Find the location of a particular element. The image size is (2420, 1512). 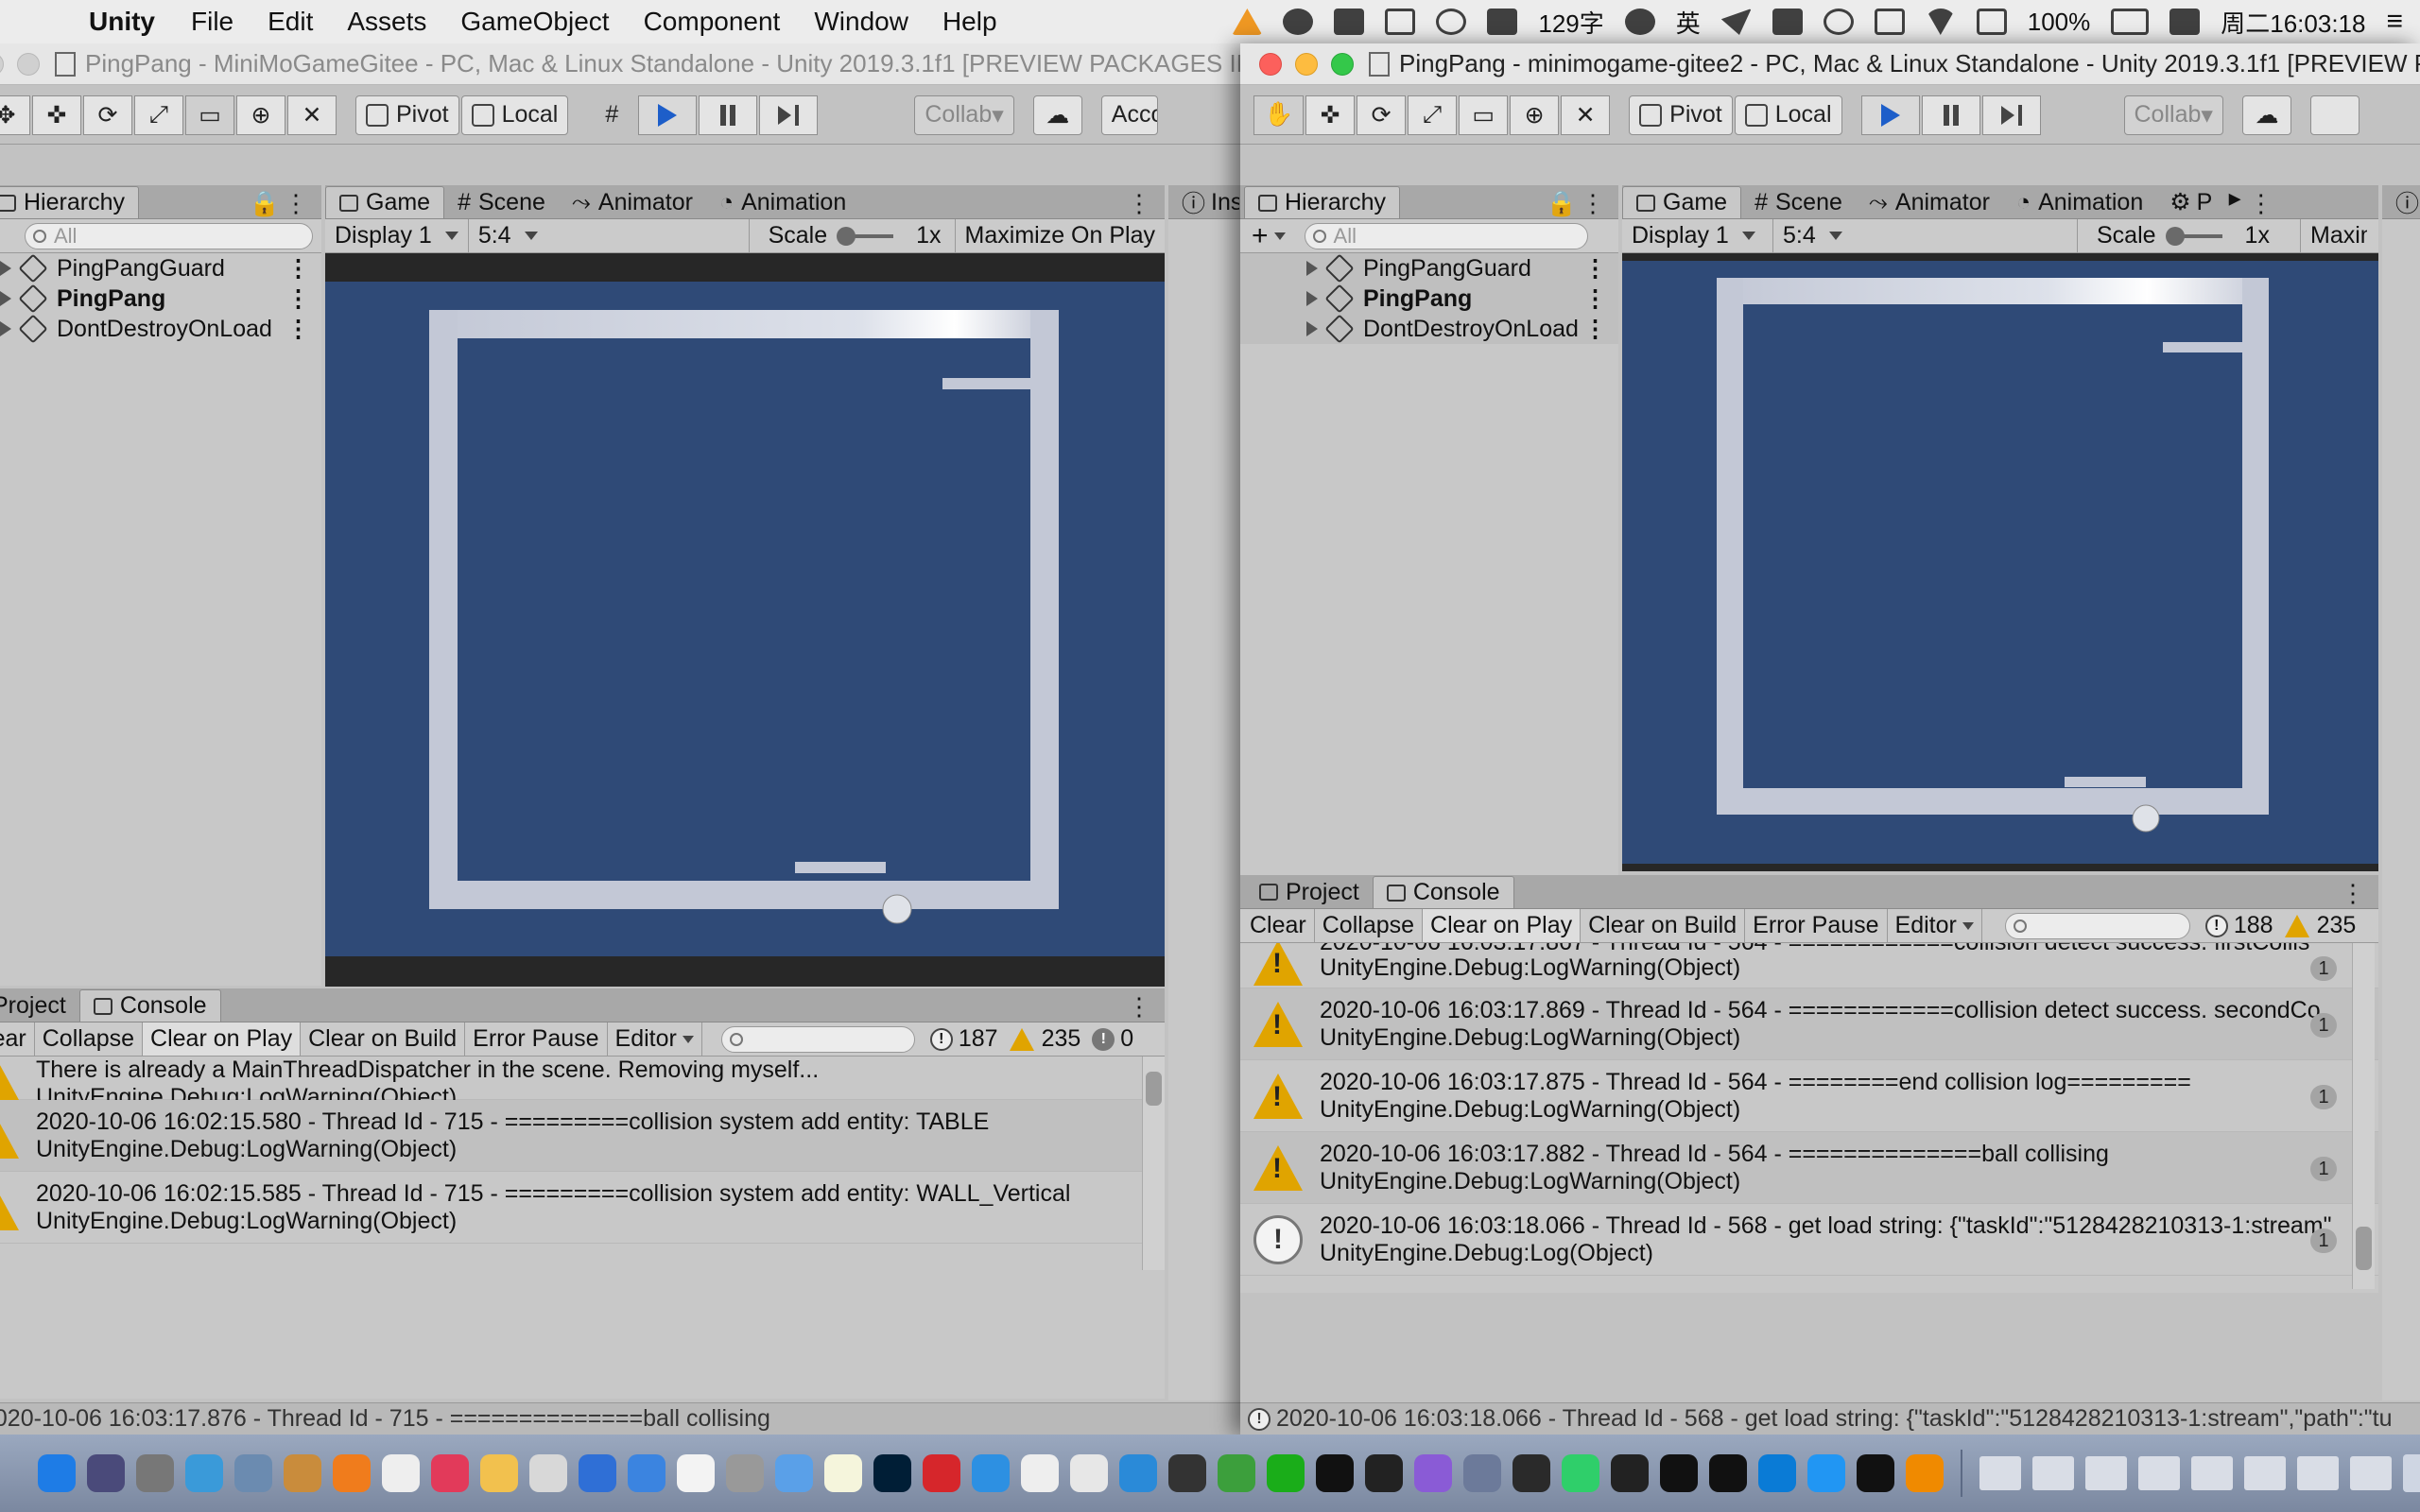

menu-edit: Edit is located at coordinates (290, 22).